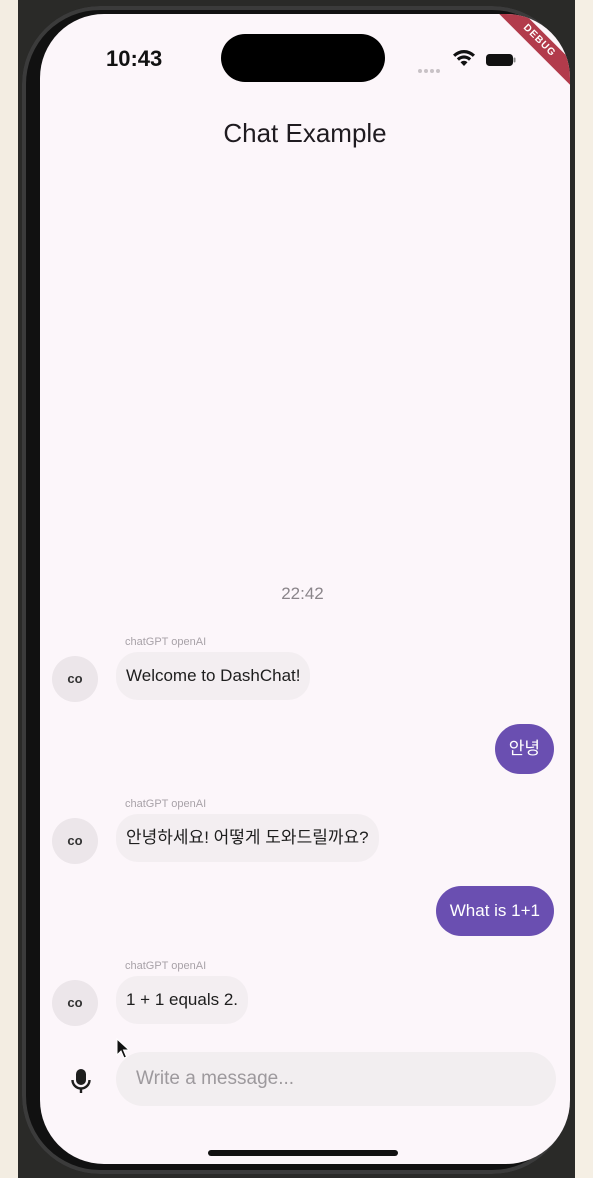  Describe the element at coordinates (182, 1000) in the screenshot. I see `incoming-message-bubble: 1 + 1 equals 2.` at that location.